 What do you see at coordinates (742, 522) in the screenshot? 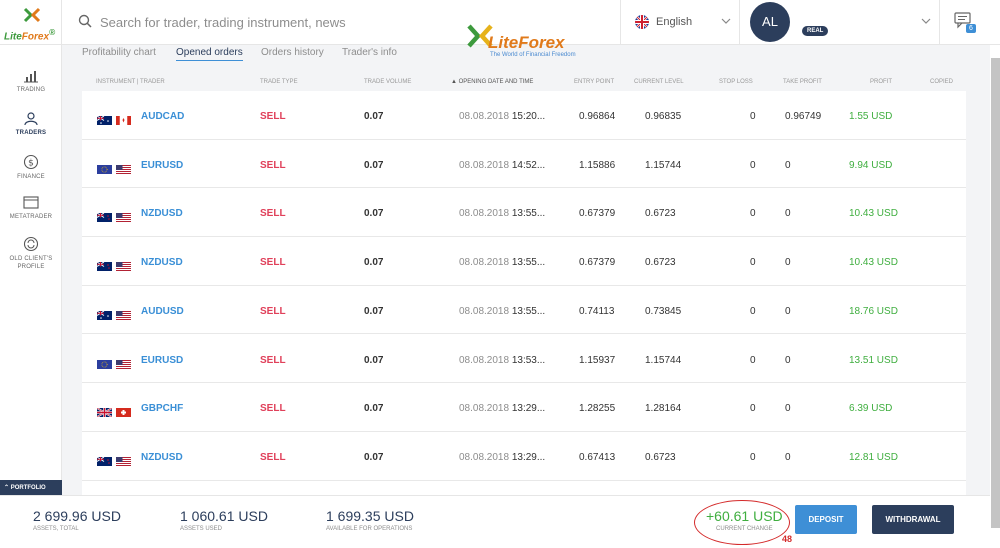
I see `highlight-ellipse` at bounding box center [742, 522].